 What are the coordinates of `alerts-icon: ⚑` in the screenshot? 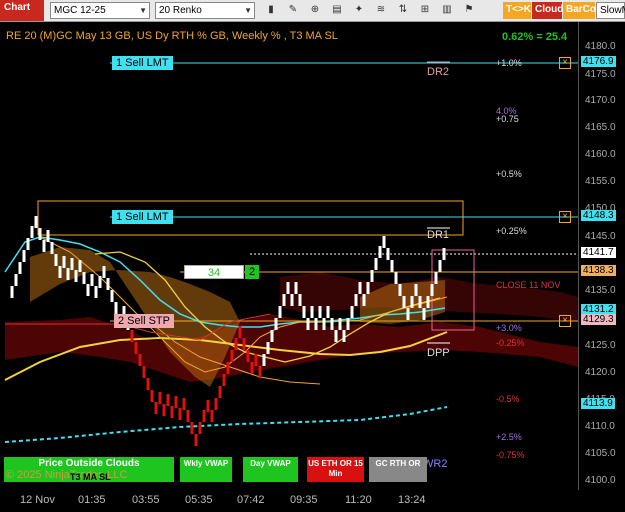 It's located at (469, 10).